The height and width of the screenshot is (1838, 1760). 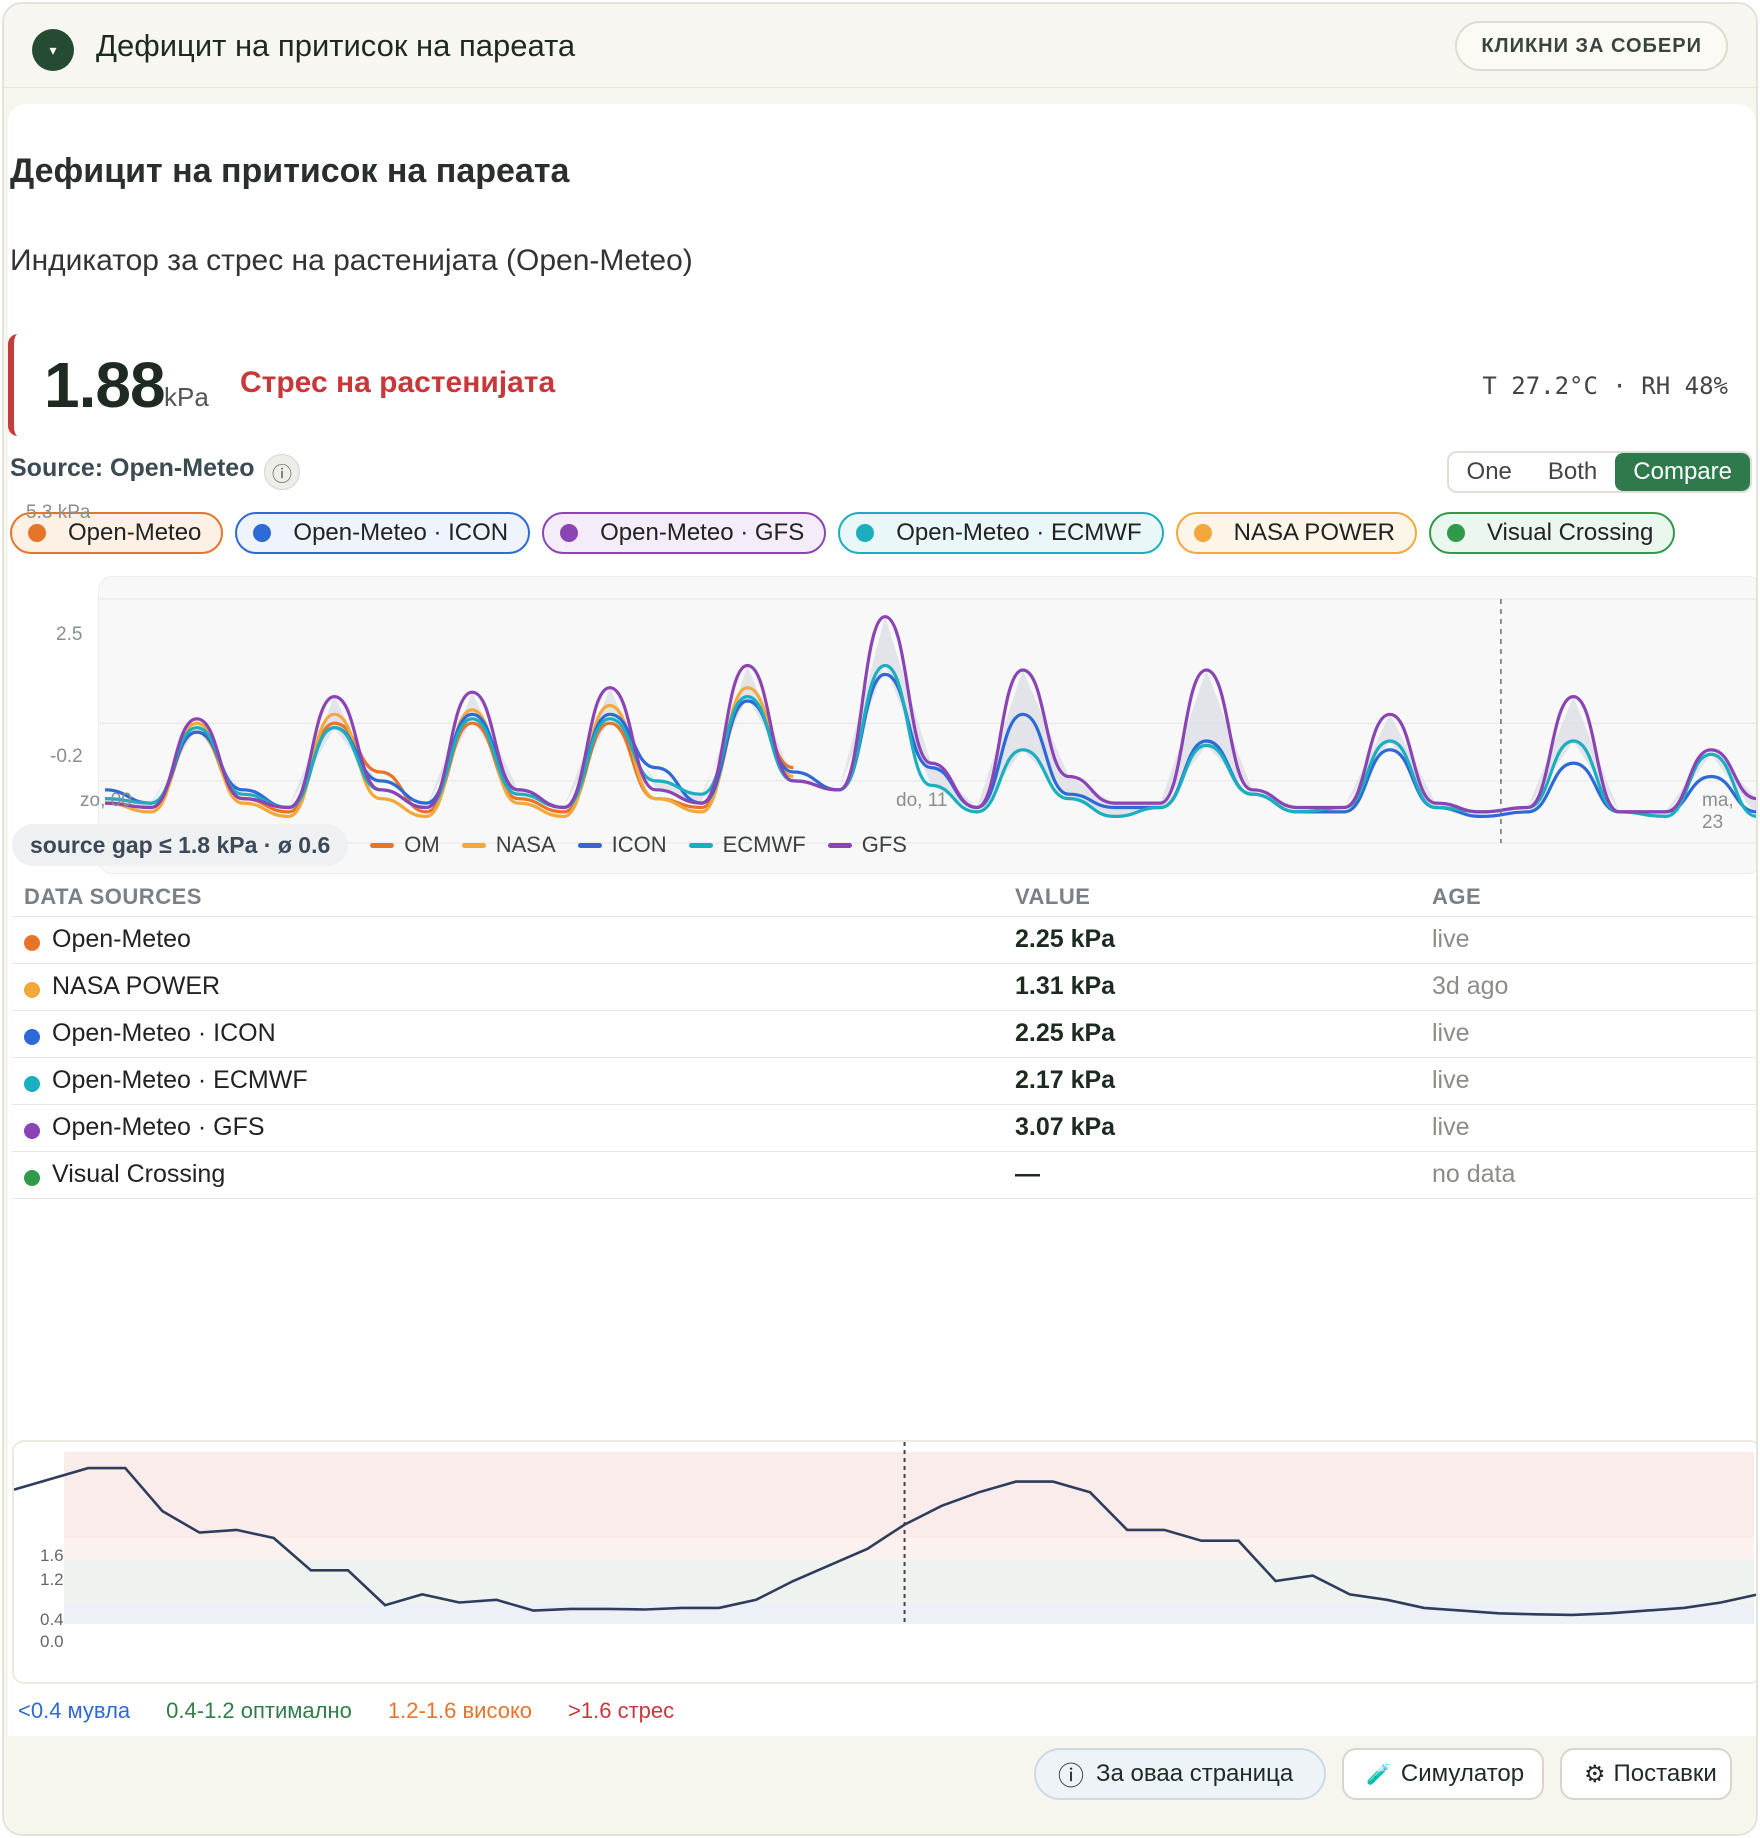 What do you see at coordinates (884, 986) in the screenshot?
I see `table-row: NASA POWER 1.31 kPa 3d ago` at bounding box center [884, 986].